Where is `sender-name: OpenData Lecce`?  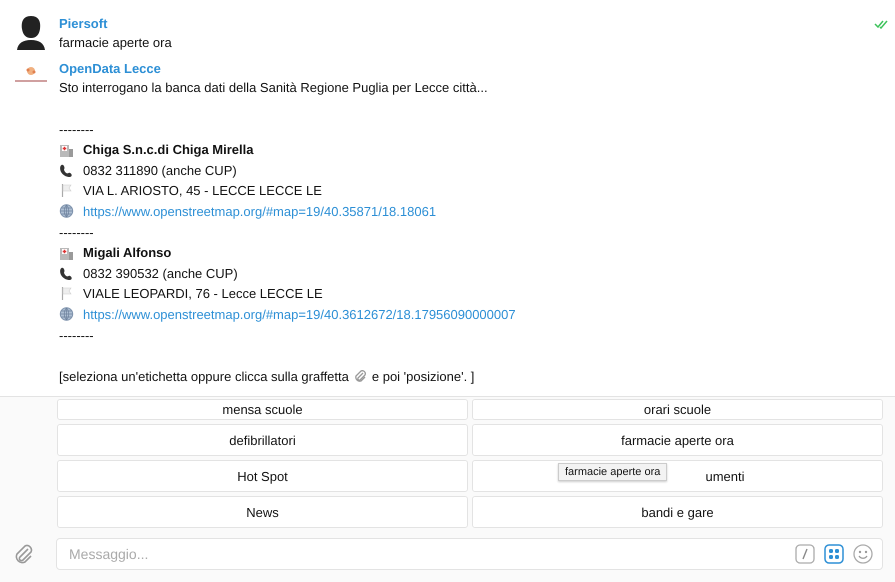 sender-name: OpenData Lecce is located at coordinates (110, 68).